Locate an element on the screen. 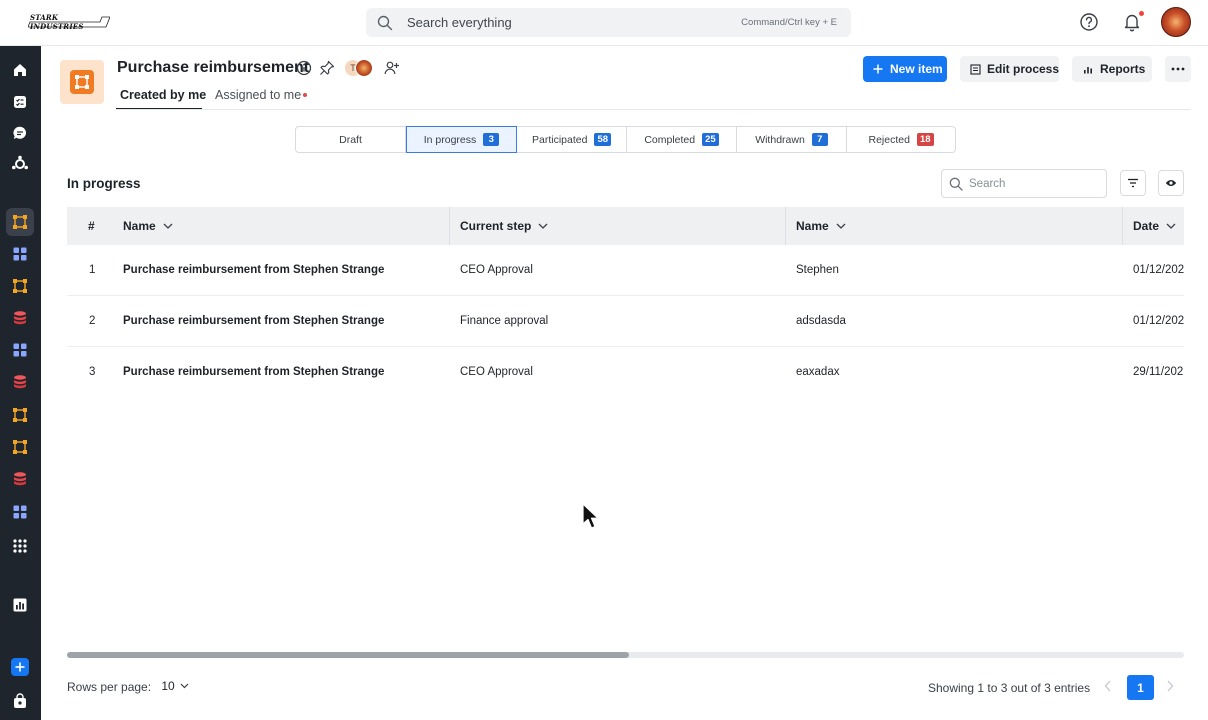 The height and width of the screenshot is (720, 1208). status-participated: Participated 58 is located at coordinates (572, 139).